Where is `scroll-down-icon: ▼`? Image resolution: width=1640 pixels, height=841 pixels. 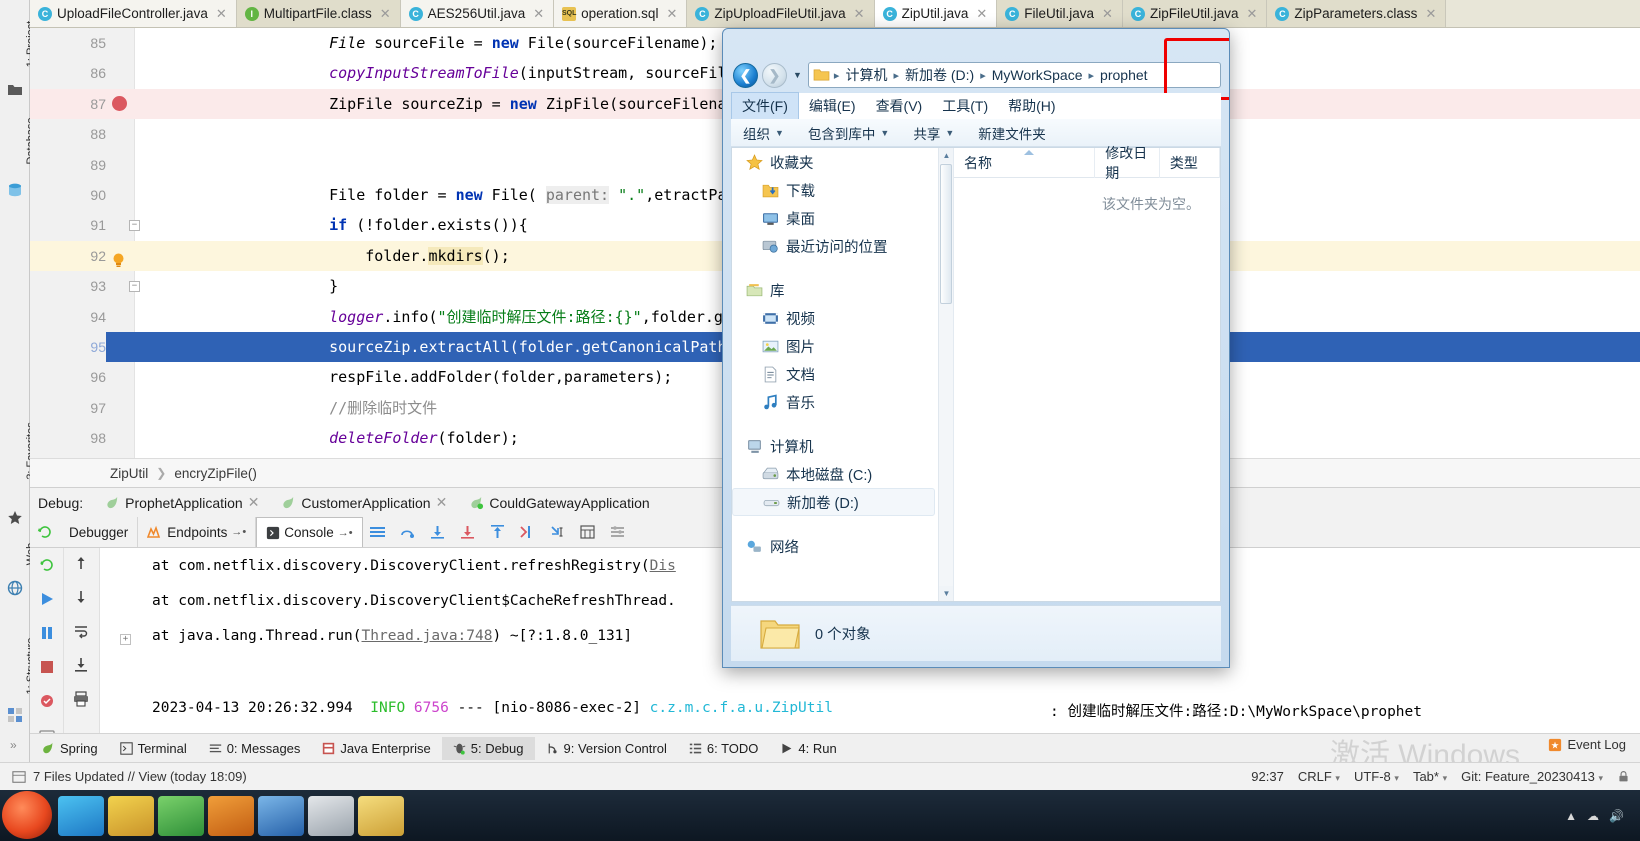 scroll-down-icon: ▼ is located at coordinates (946, 593).